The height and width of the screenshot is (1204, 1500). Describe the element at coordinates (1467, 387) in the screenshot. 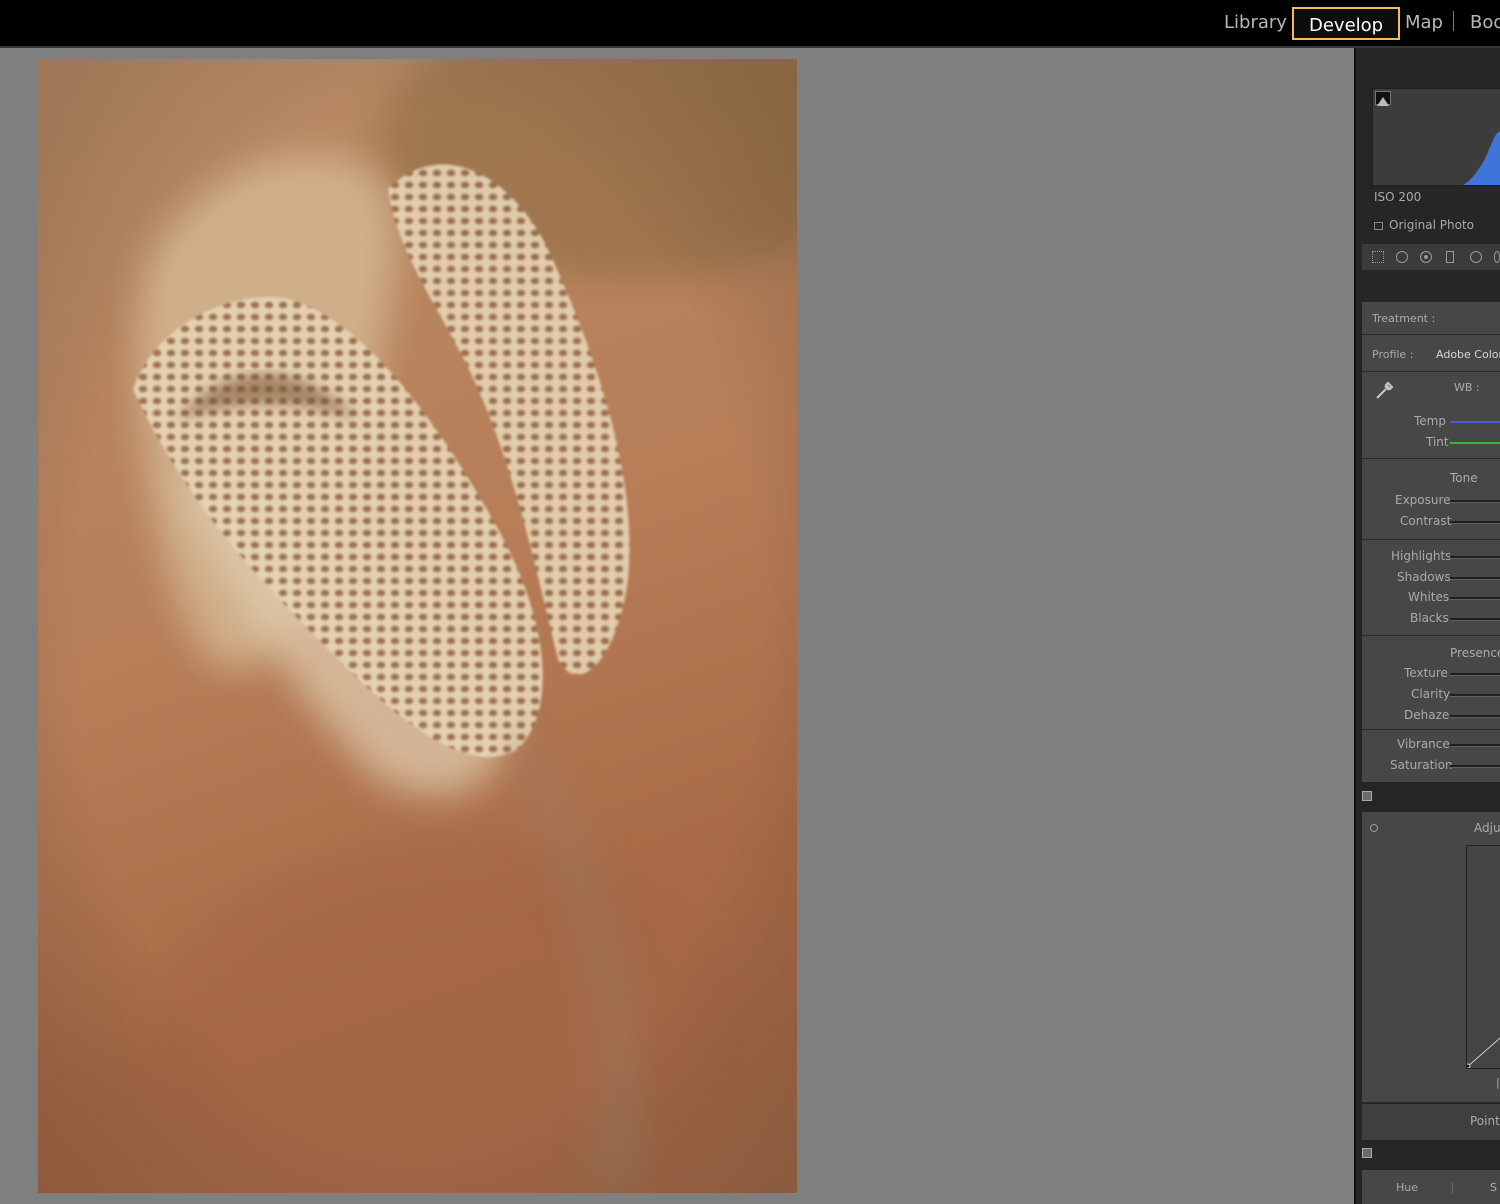

I see `wb-label: WB :` at that location.